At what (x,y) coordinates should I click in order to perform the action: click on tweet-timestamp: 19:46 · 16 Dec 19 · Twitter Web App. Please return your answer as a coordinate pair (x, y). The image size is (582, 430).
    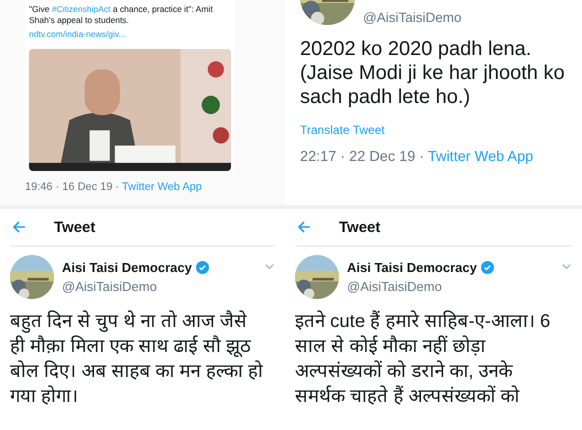
    Looking at the image, I should click on (114, 186).